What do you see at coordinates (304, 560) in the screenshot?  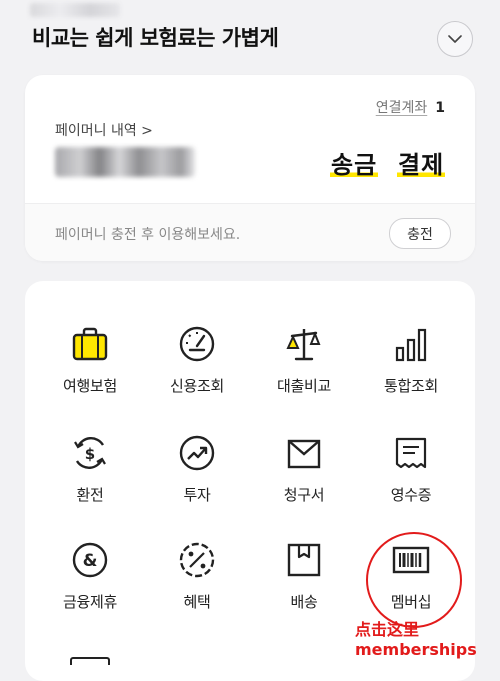 I see `box-icon` at bounding box center [304, 560].